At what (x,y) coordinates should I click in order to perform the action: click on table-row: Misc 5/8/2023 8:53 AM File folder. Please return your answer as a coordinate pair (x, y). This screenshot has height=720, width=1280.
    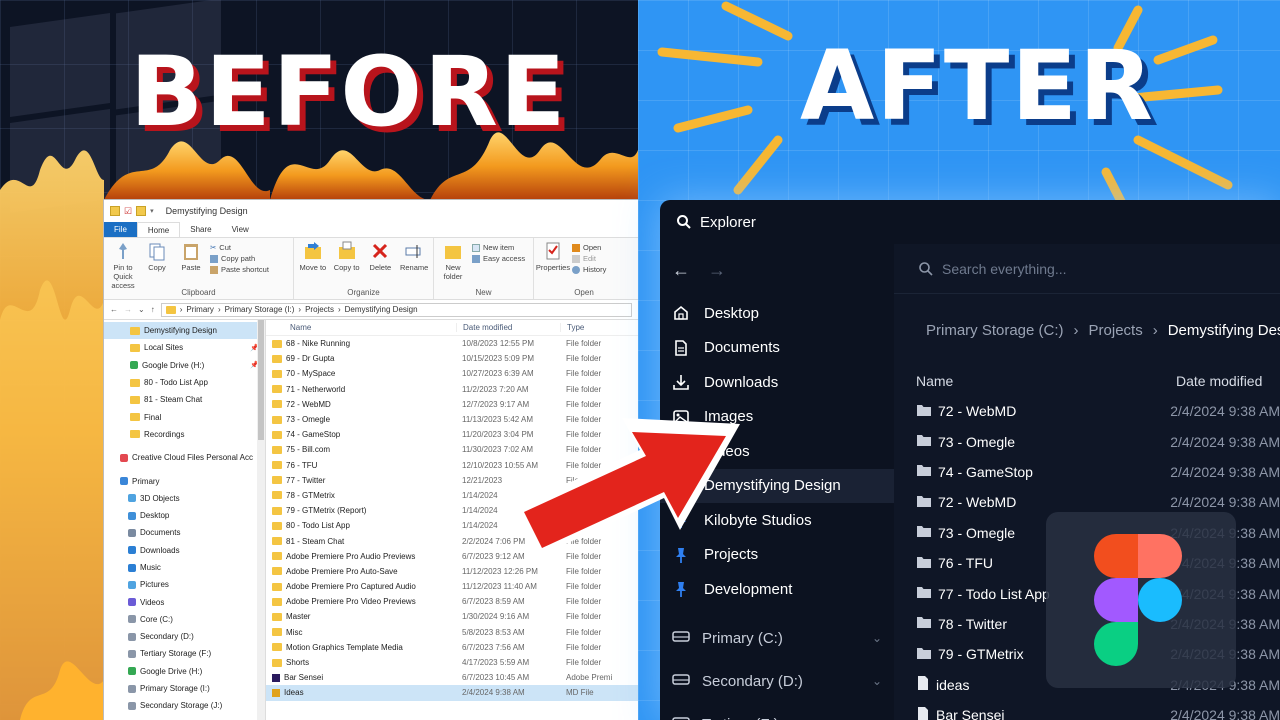
    Looking at the image, I should click on (452, 632).